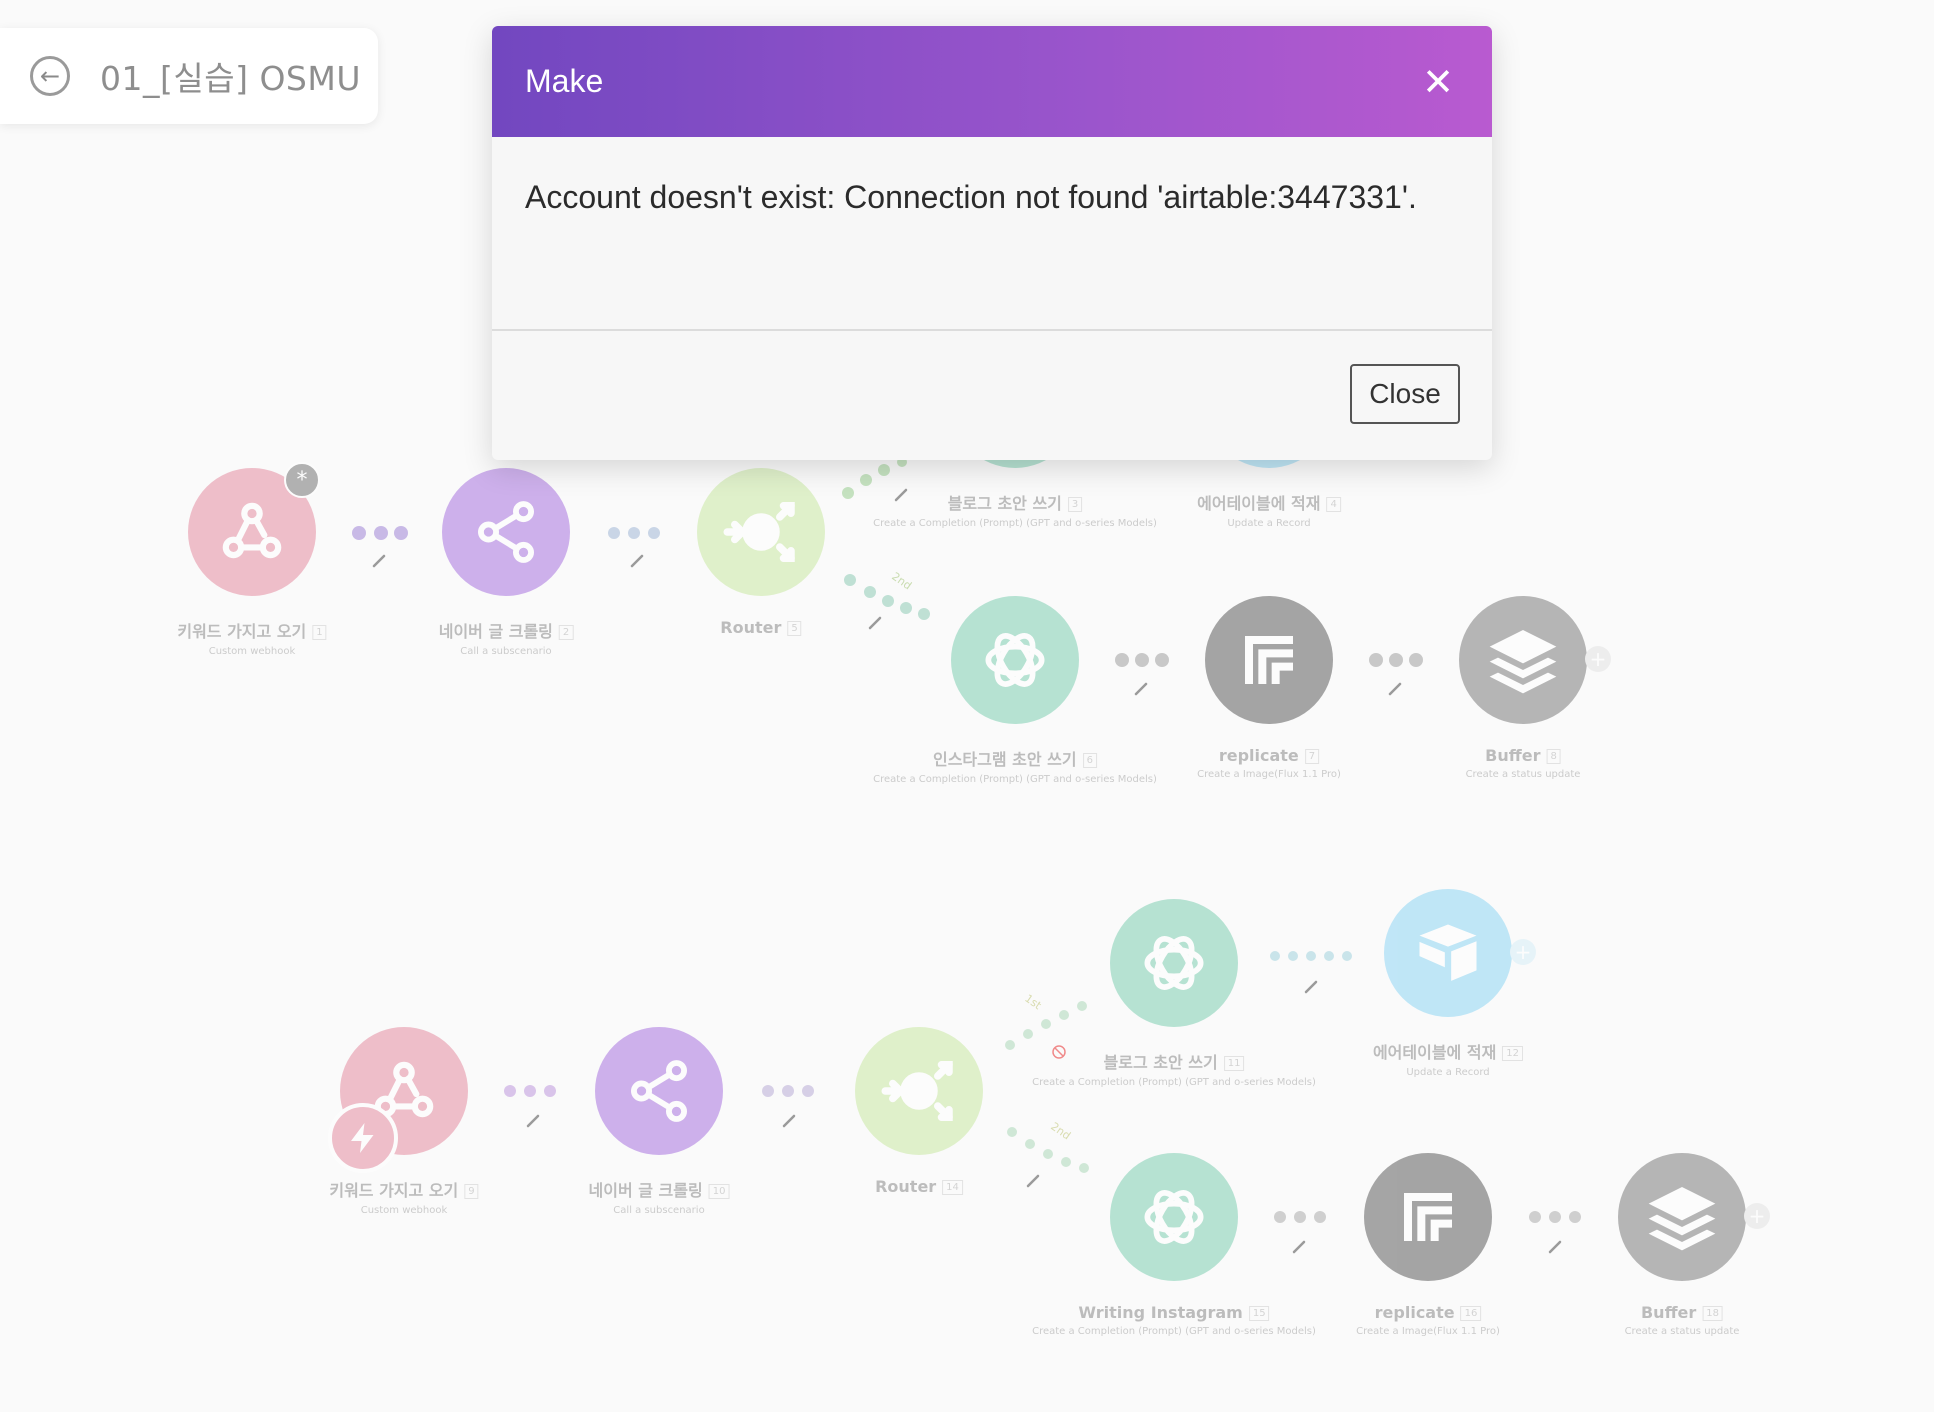 The image size is (1934, 1412). What do you see at coordinates (1396, 660) in the screenshot?
I see `connection-replicate-to-buffer-top` at bounding box center [1396, 660].